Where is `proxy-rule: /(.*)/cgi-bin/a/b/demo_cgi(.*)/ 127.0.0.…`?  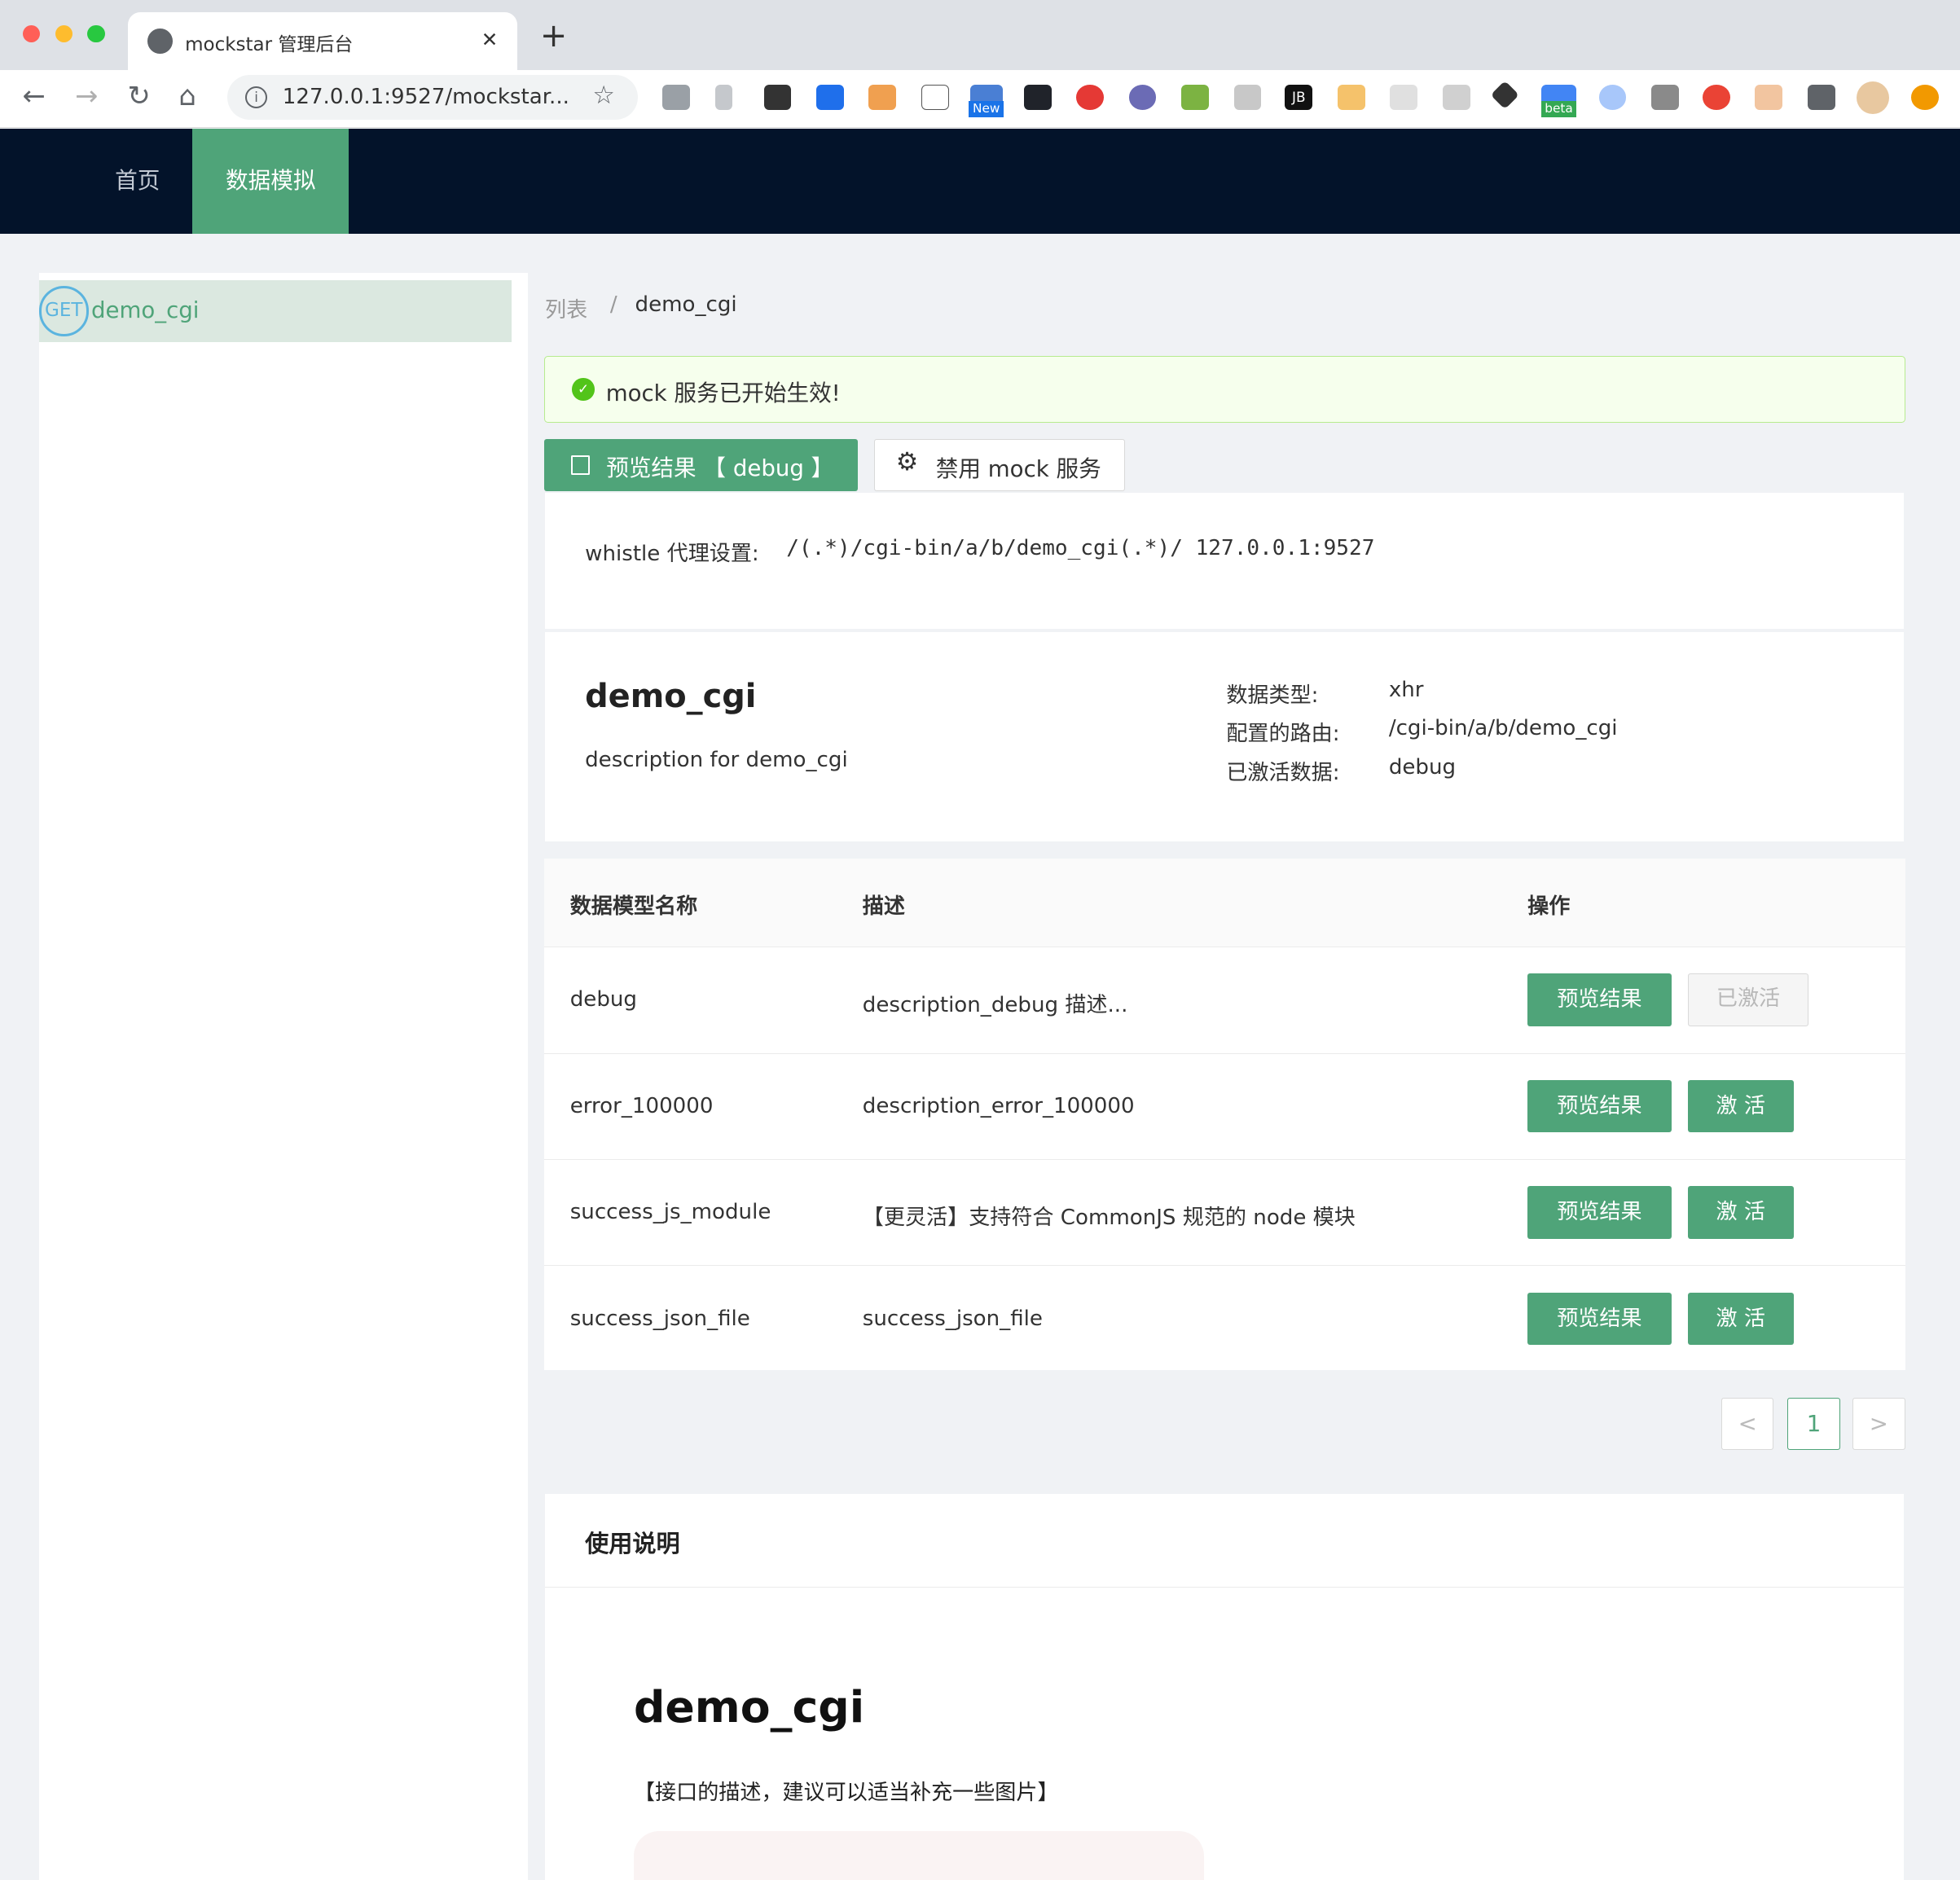
proxy-rule: /(.*)/cgi-bin/a/b/demo_cgi(.*)/ 127.0.0.… is located at coordinates (1080, 548).